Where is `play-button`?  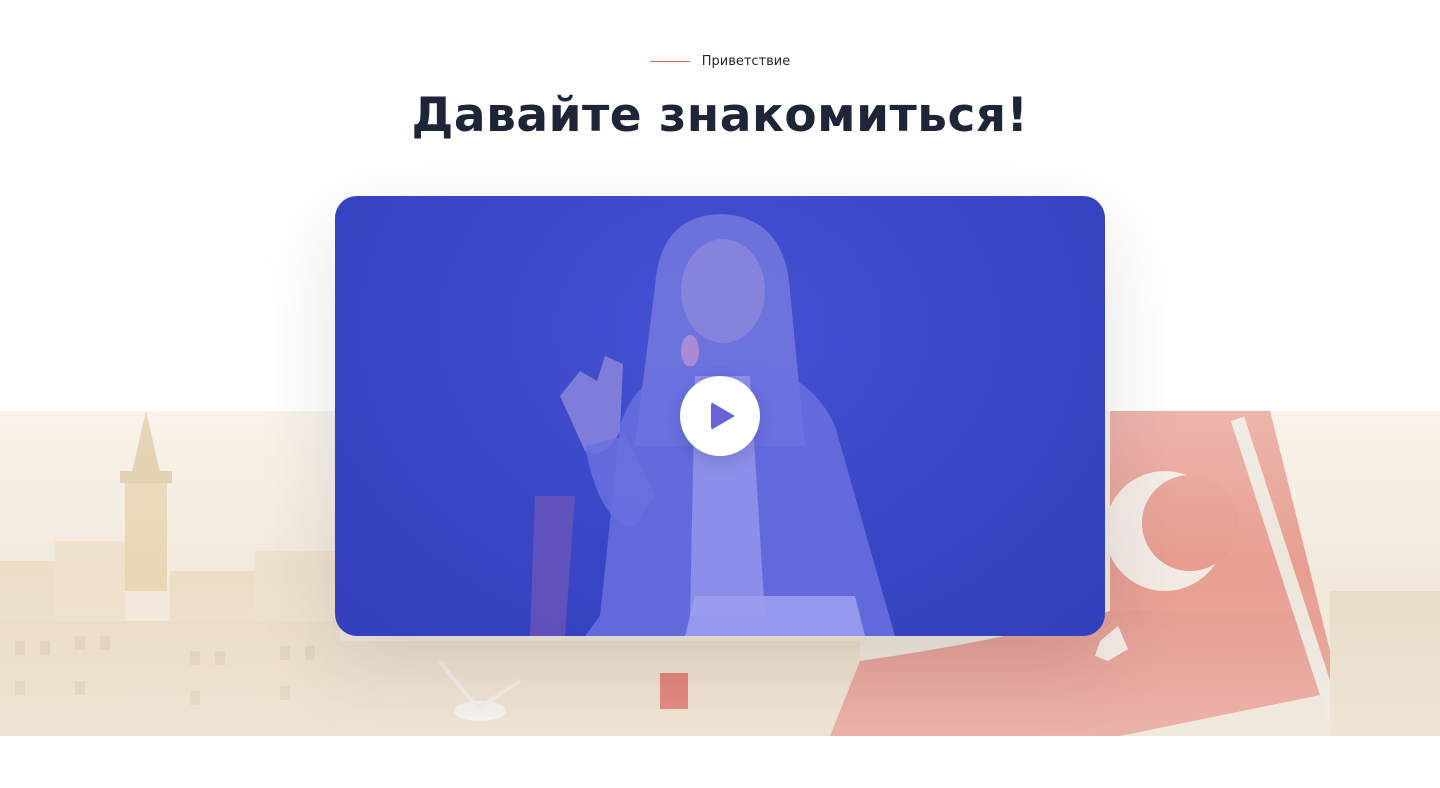 play-button is located at coordinates (720, 416).